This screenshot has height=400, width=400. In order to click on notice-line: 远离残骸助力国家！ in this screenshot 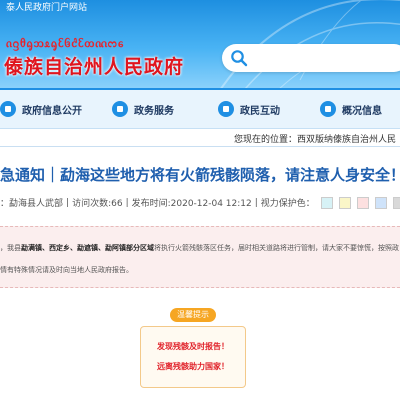, I will do `click(193, 366)`.